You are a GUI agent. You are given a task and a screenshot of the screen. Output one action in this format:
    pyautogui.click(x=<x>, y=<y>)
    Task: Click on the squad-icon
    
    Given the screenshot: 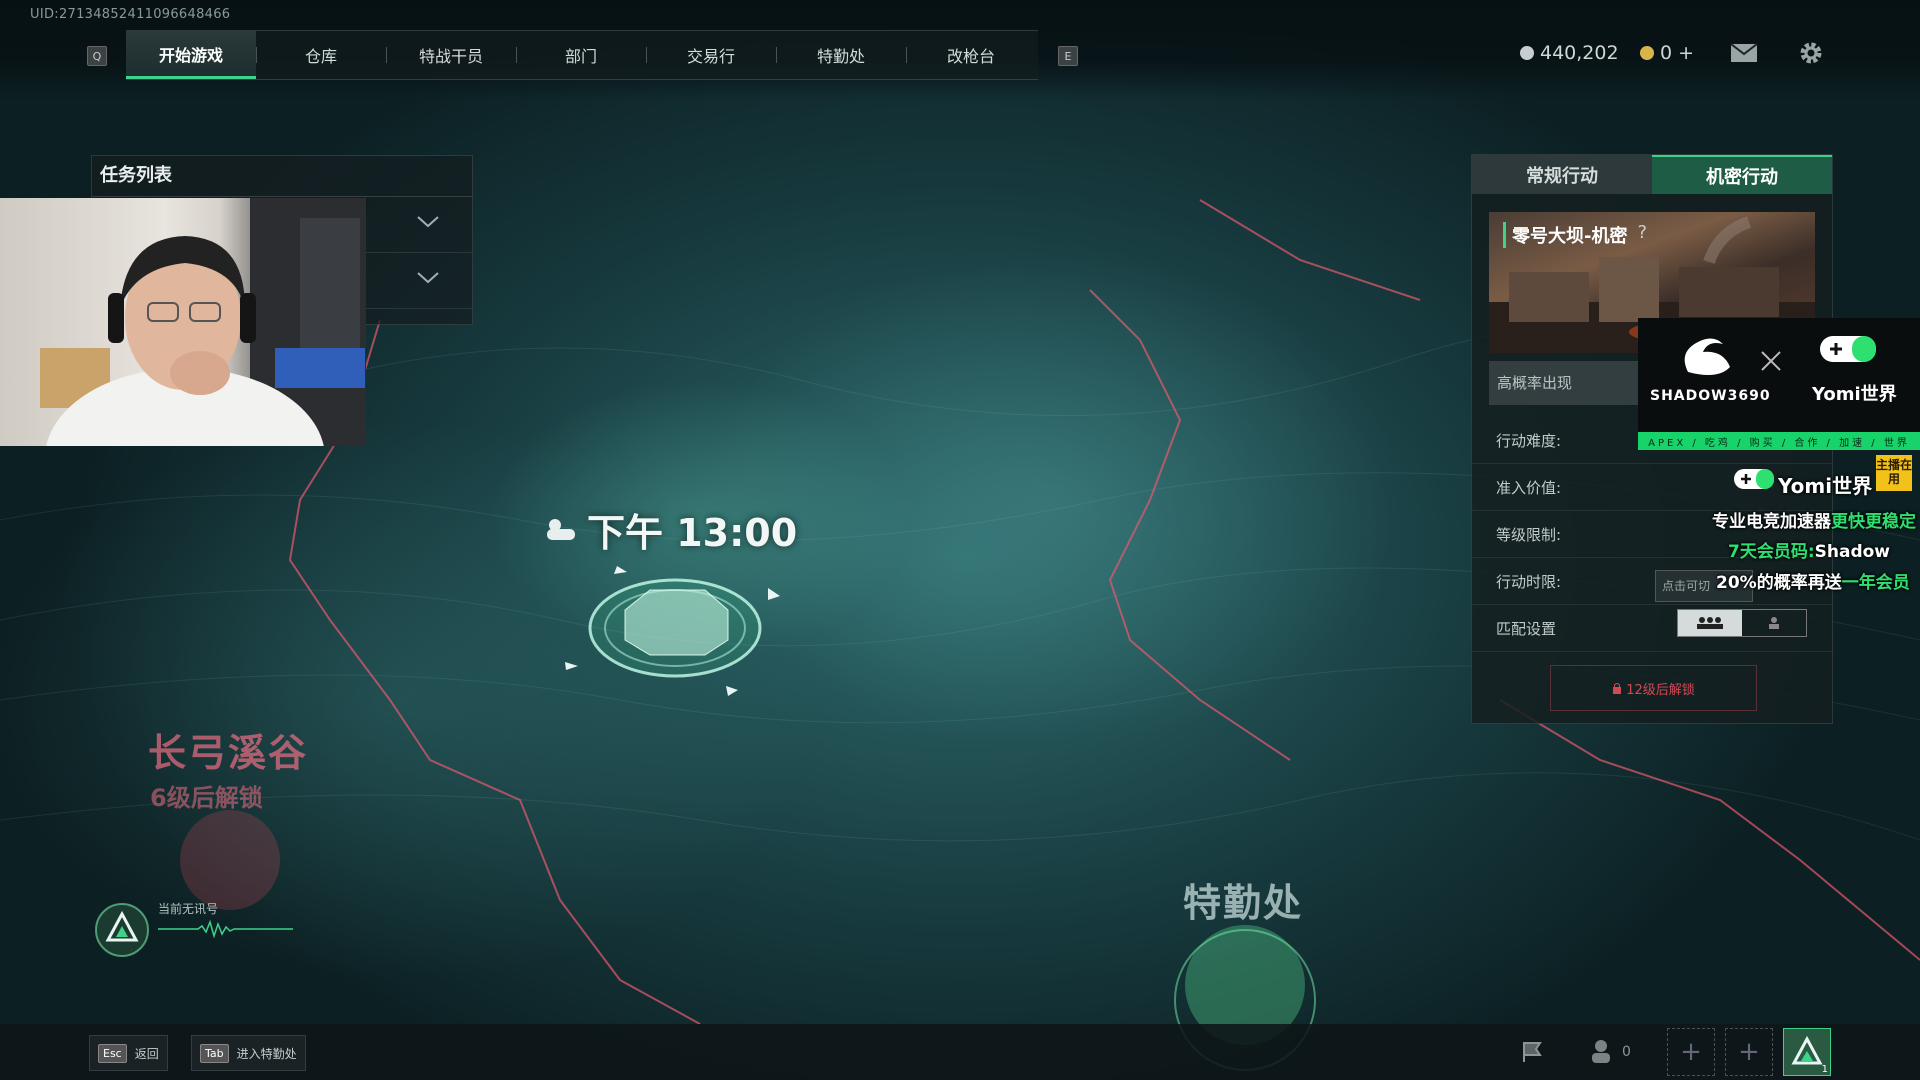 What is the action you would take?
    pyautogui.click(x=1710, y=623)
    